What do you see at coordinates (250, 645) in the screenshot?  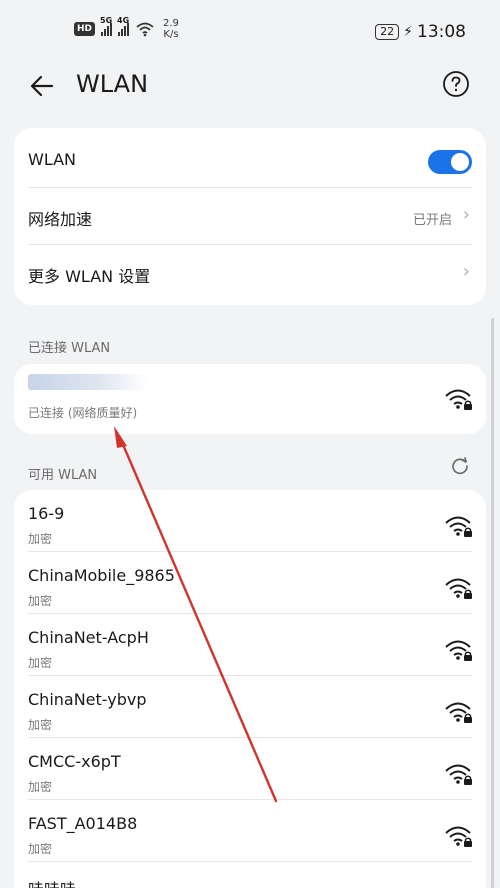 I see `network-row: ChinaNet-AcpH 加密` at bounding box center [250, 645].